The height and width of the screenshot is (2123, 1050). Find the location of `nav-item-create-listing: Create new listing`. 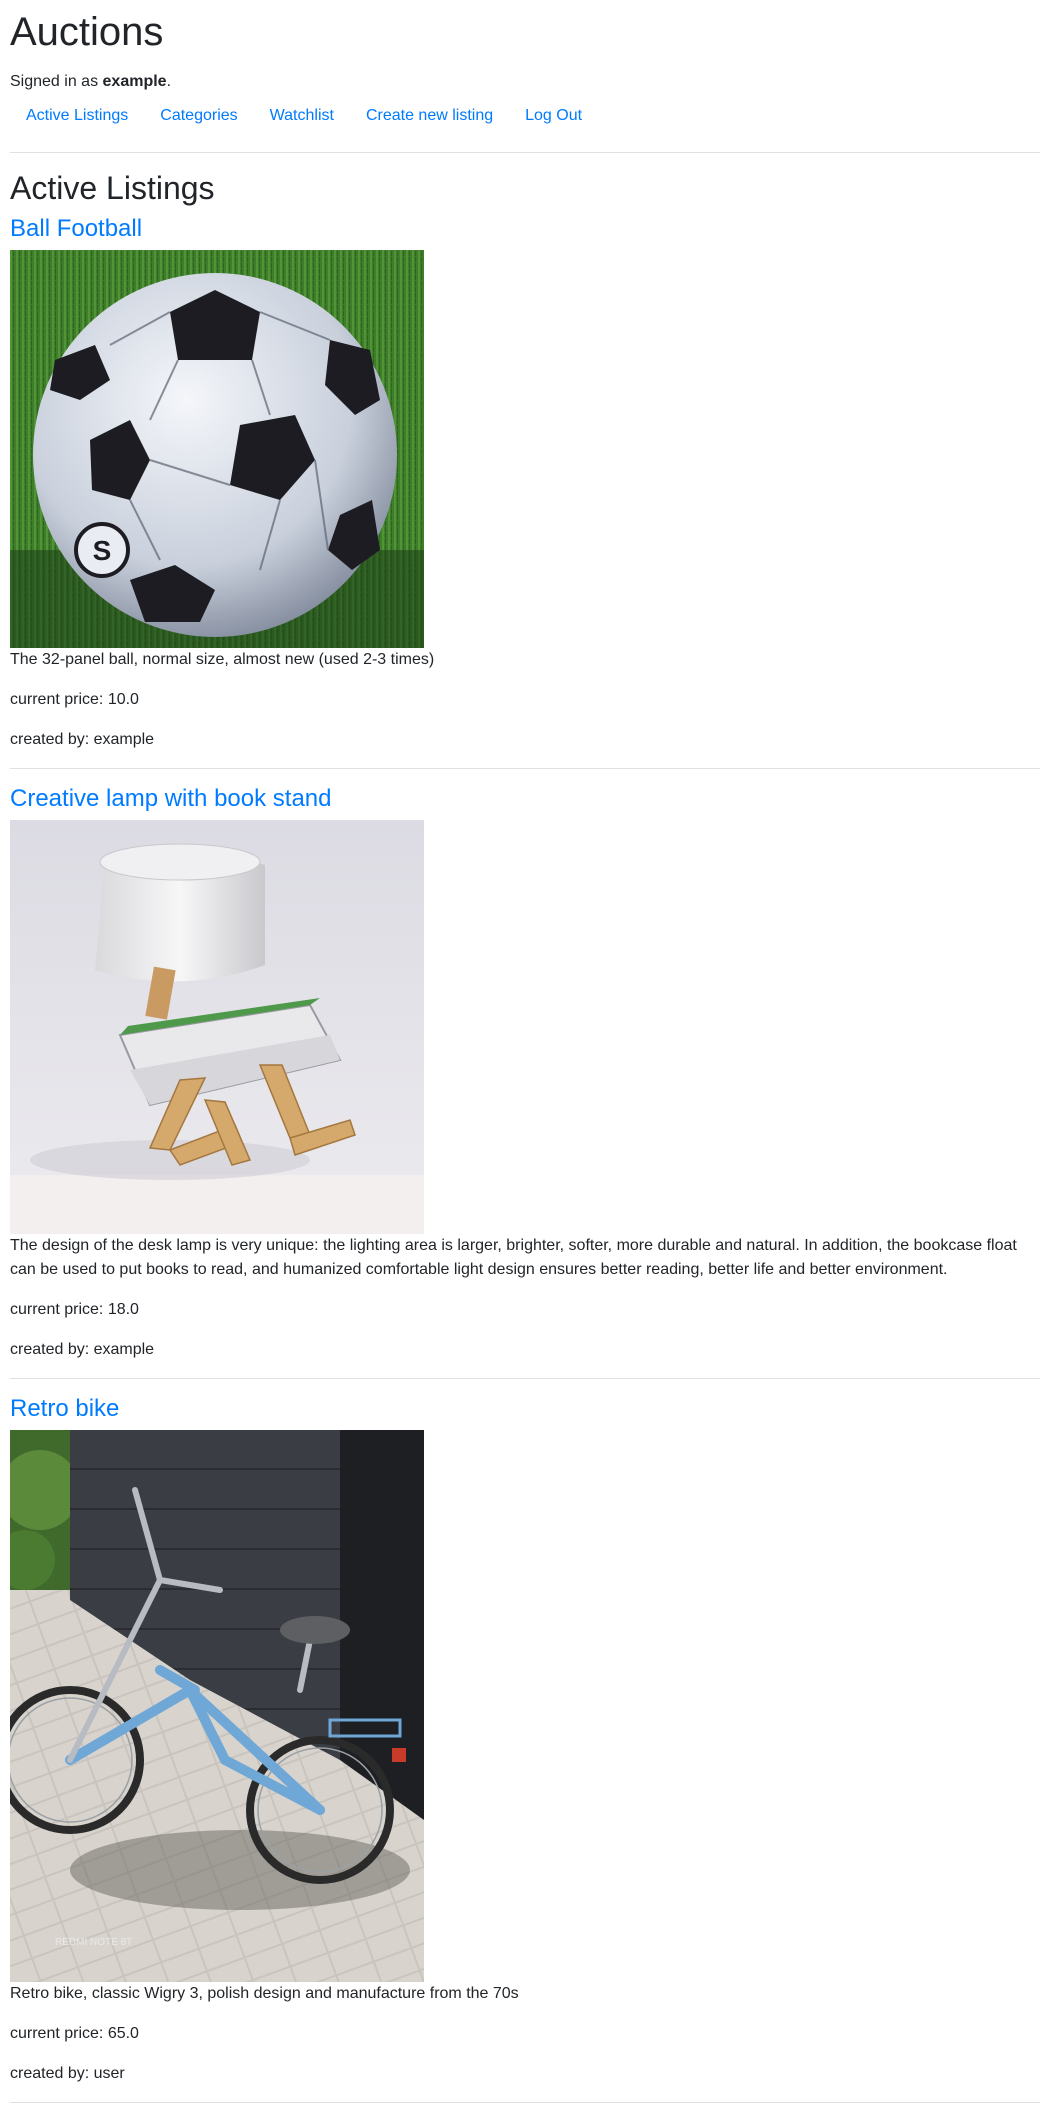

nav-item-create-listing: Create new listing is located at coordinates (429, 116).